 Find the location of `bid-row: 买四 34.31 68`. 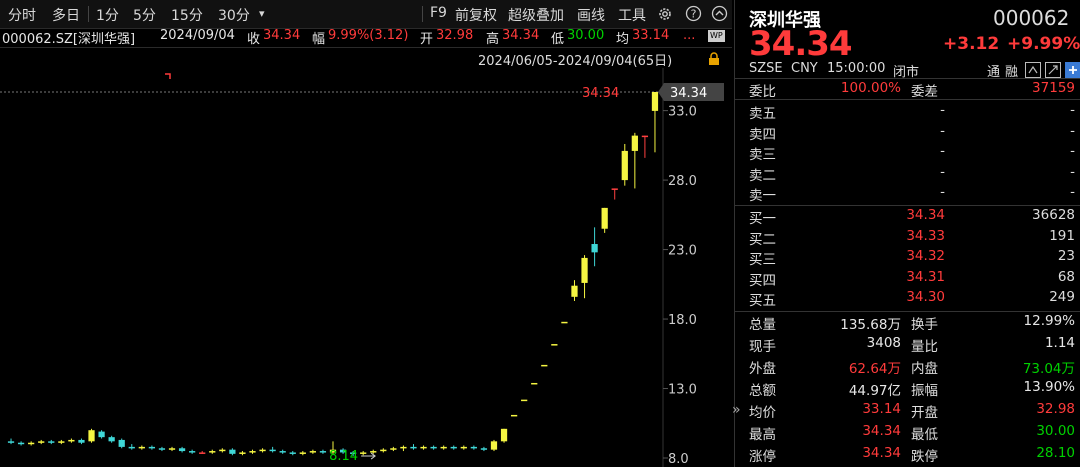

bid-row: 买四 34.31 68 is located at coordinates (912, 279).